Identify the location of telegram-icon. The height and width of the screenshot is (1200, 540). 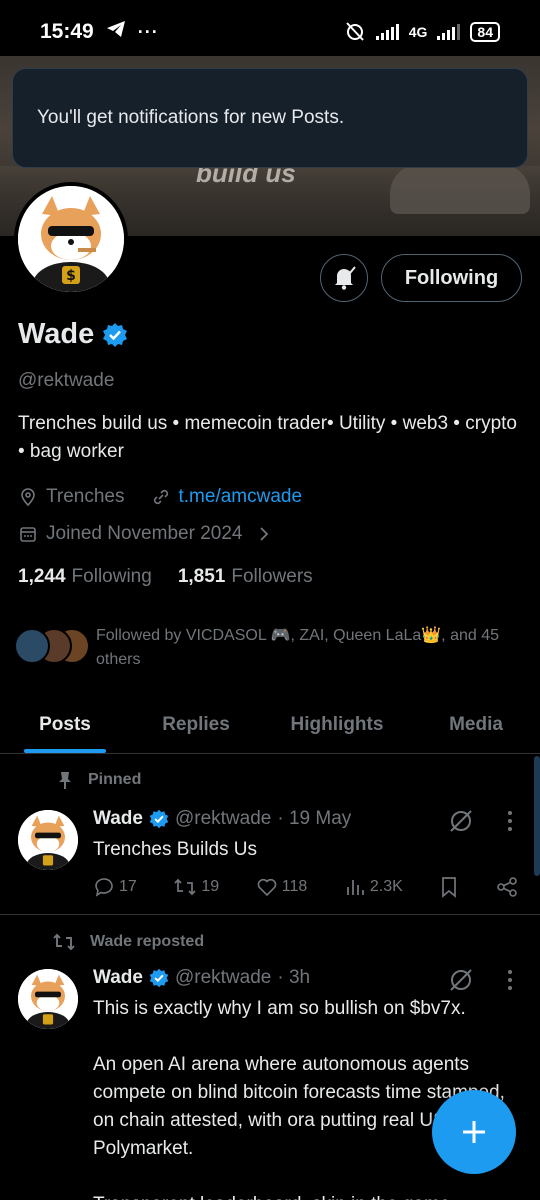
(116, 32).